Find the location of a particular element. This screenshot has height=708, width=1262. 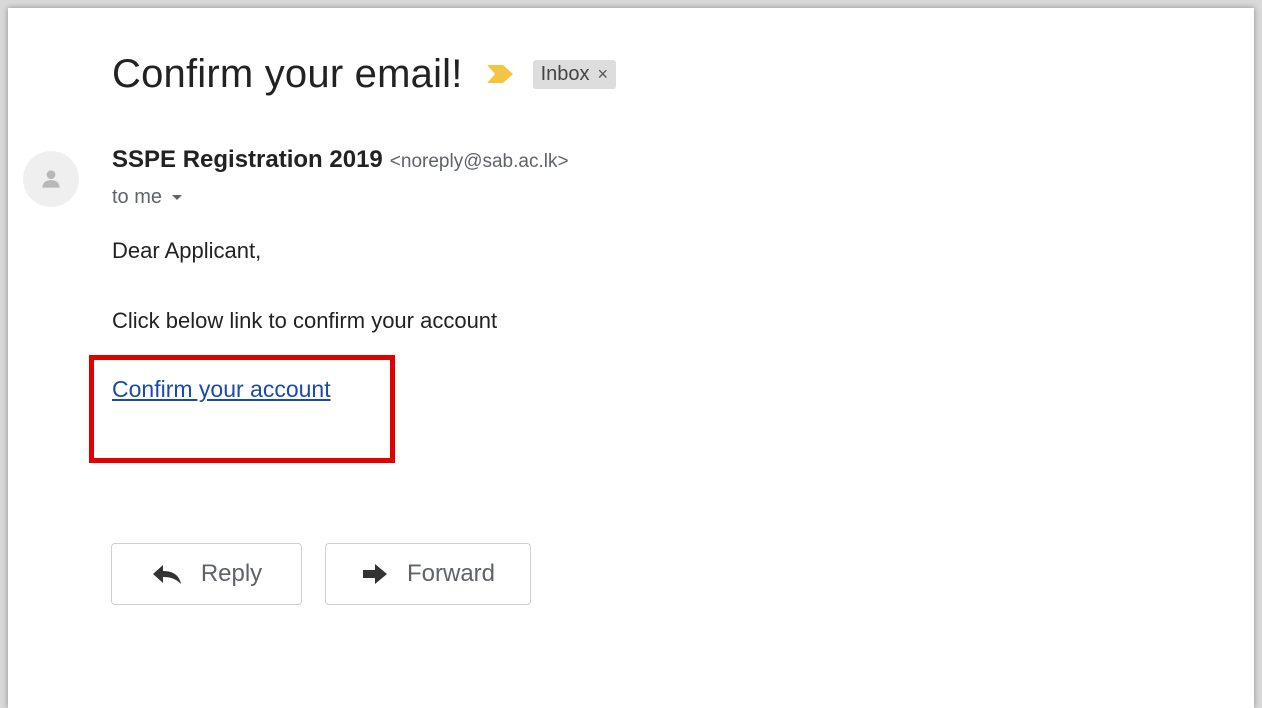

subject-row: Confirm your email! Inbox × is located at coordinates (364, 74).